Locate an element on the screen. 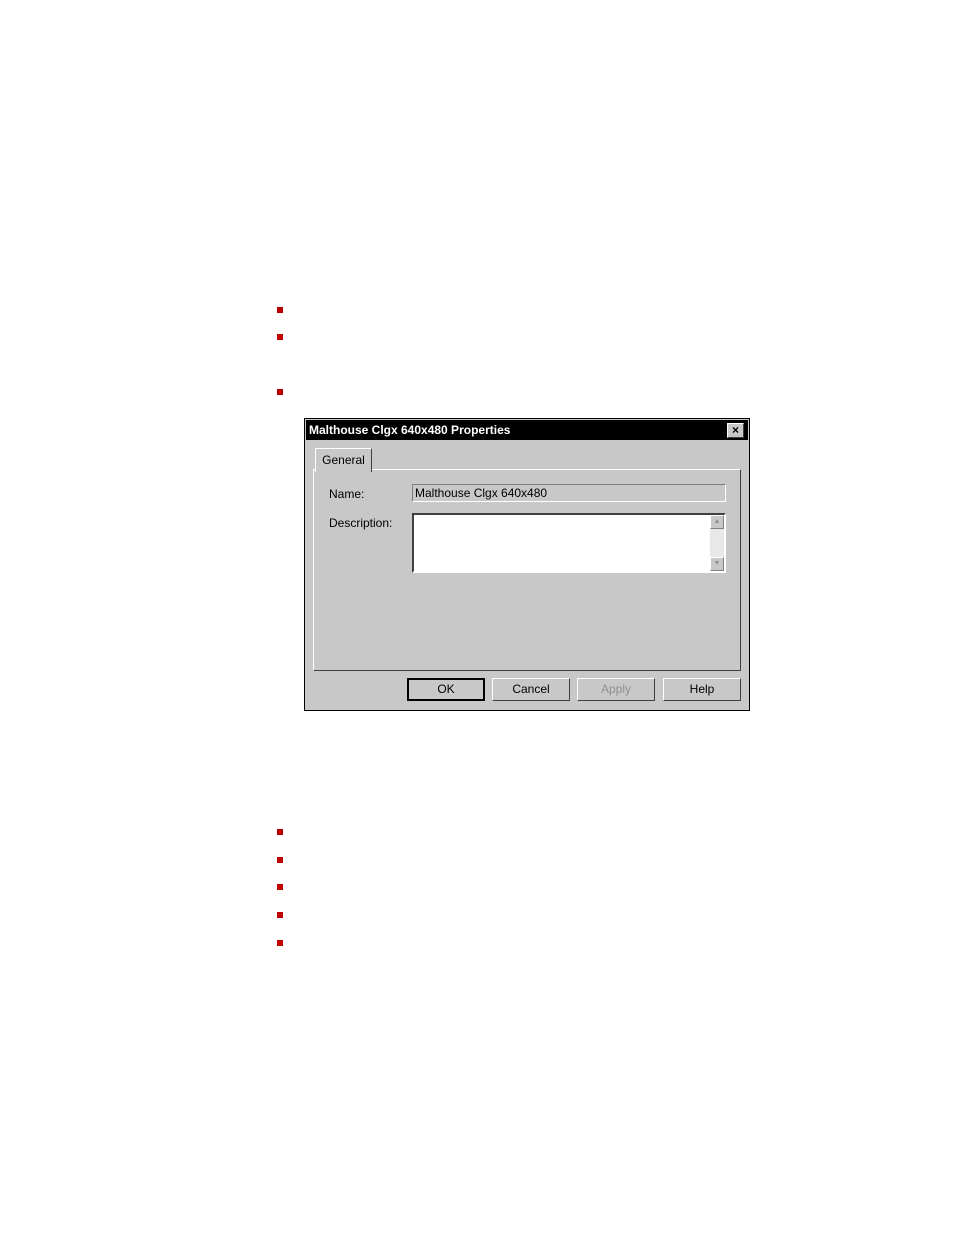 This screenshot has height=1235, width=954. close-button: × is located at coordinates (735, 430).